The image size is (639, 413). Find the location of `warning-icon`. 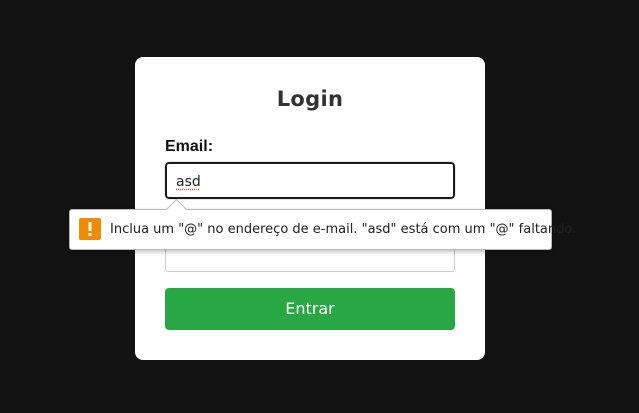

warning-icon is located at coordinates (90, 229).